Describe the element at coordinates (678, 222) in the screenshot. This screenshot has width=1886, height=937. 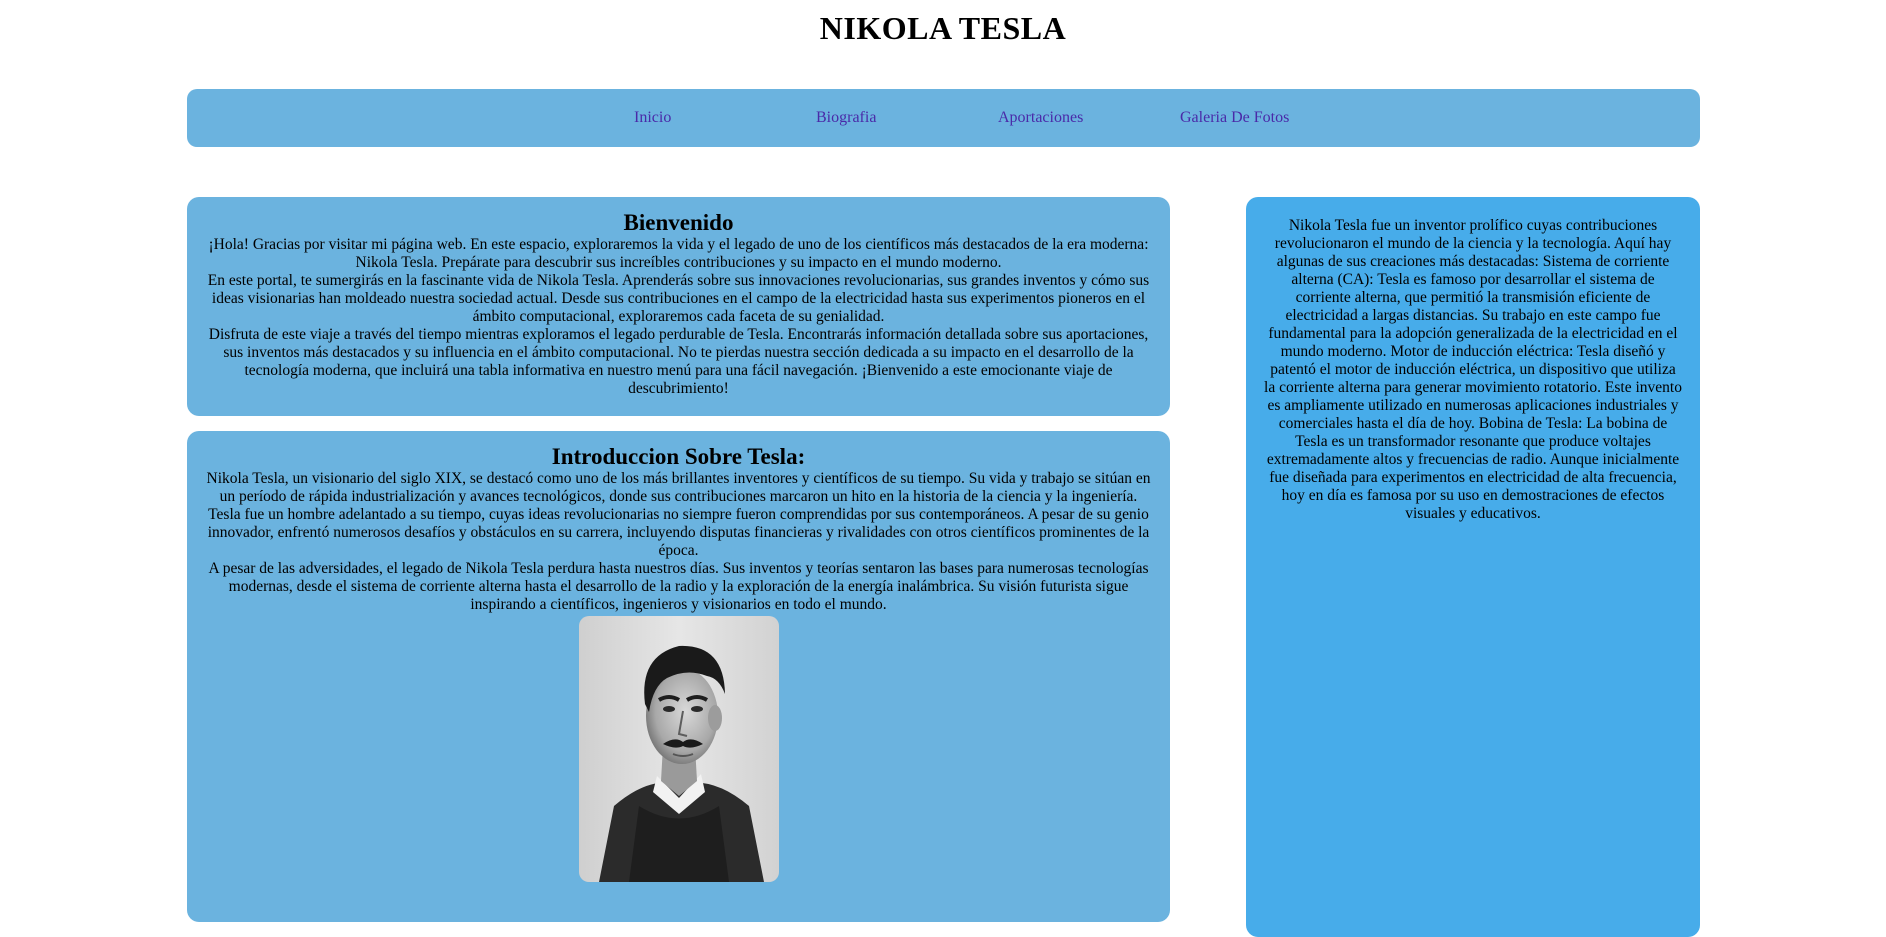
I see `welcome-heading: Bienvenido` at that location.